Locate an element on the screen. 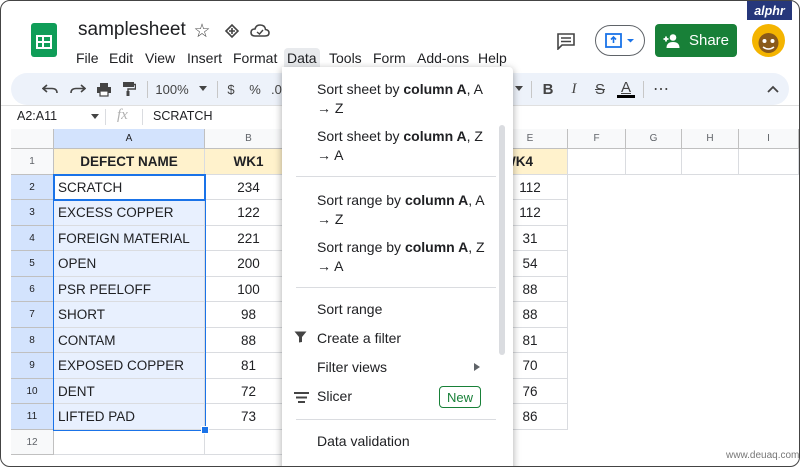 The height and width of the screenshot is (467, 800). header-cell-wk1: WK1 is located at coordinates (249, 162).